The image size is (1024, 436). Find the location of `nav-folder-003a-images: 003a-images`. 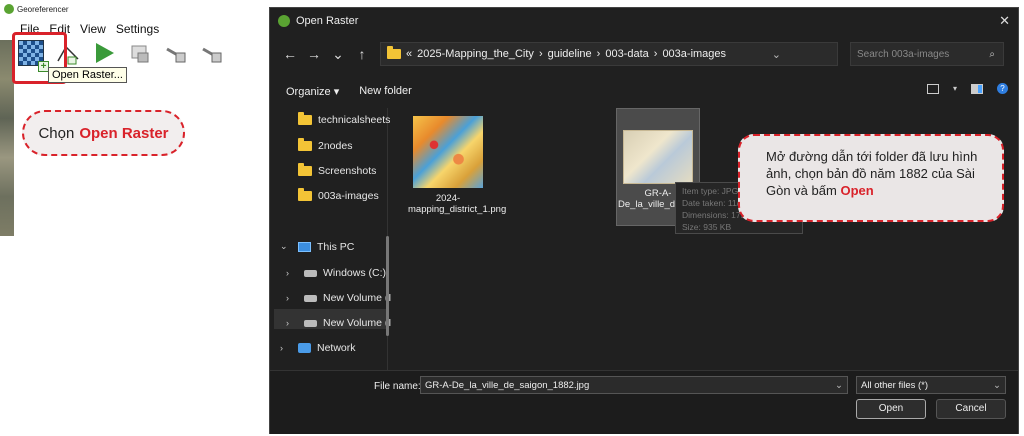

nav-folder-003a-images: 003a-images is located at coordinates (338, 195).